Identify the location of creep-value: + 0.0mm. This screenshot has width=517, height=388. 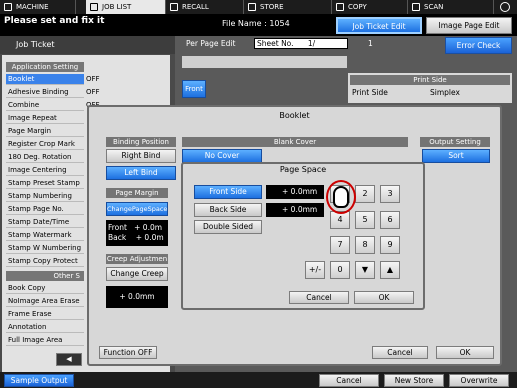
(137, 297).